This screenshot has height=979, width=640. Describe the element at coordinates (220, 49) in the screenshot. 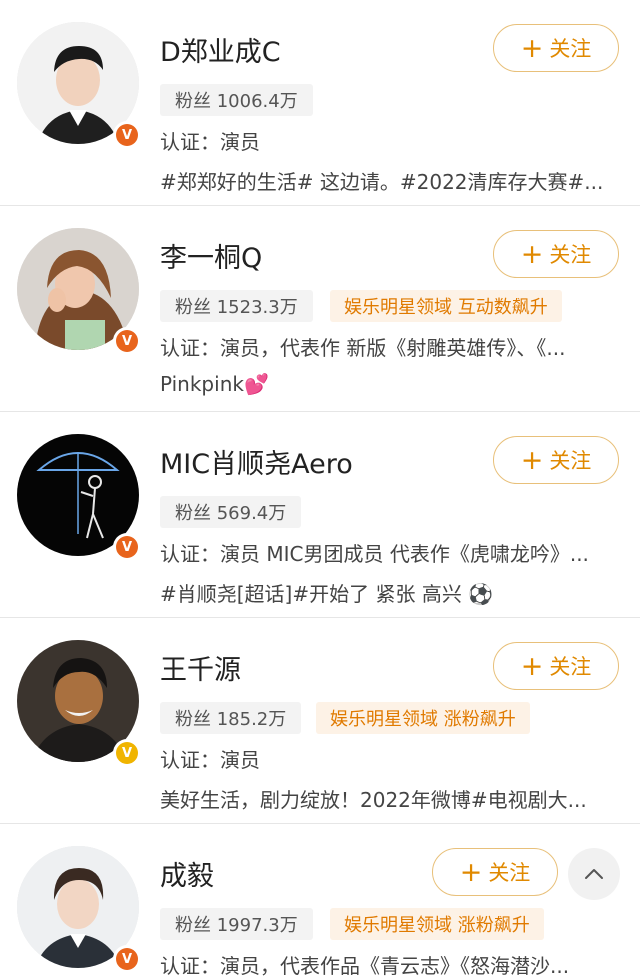

I see `user-name: D郑业成C` at that location.